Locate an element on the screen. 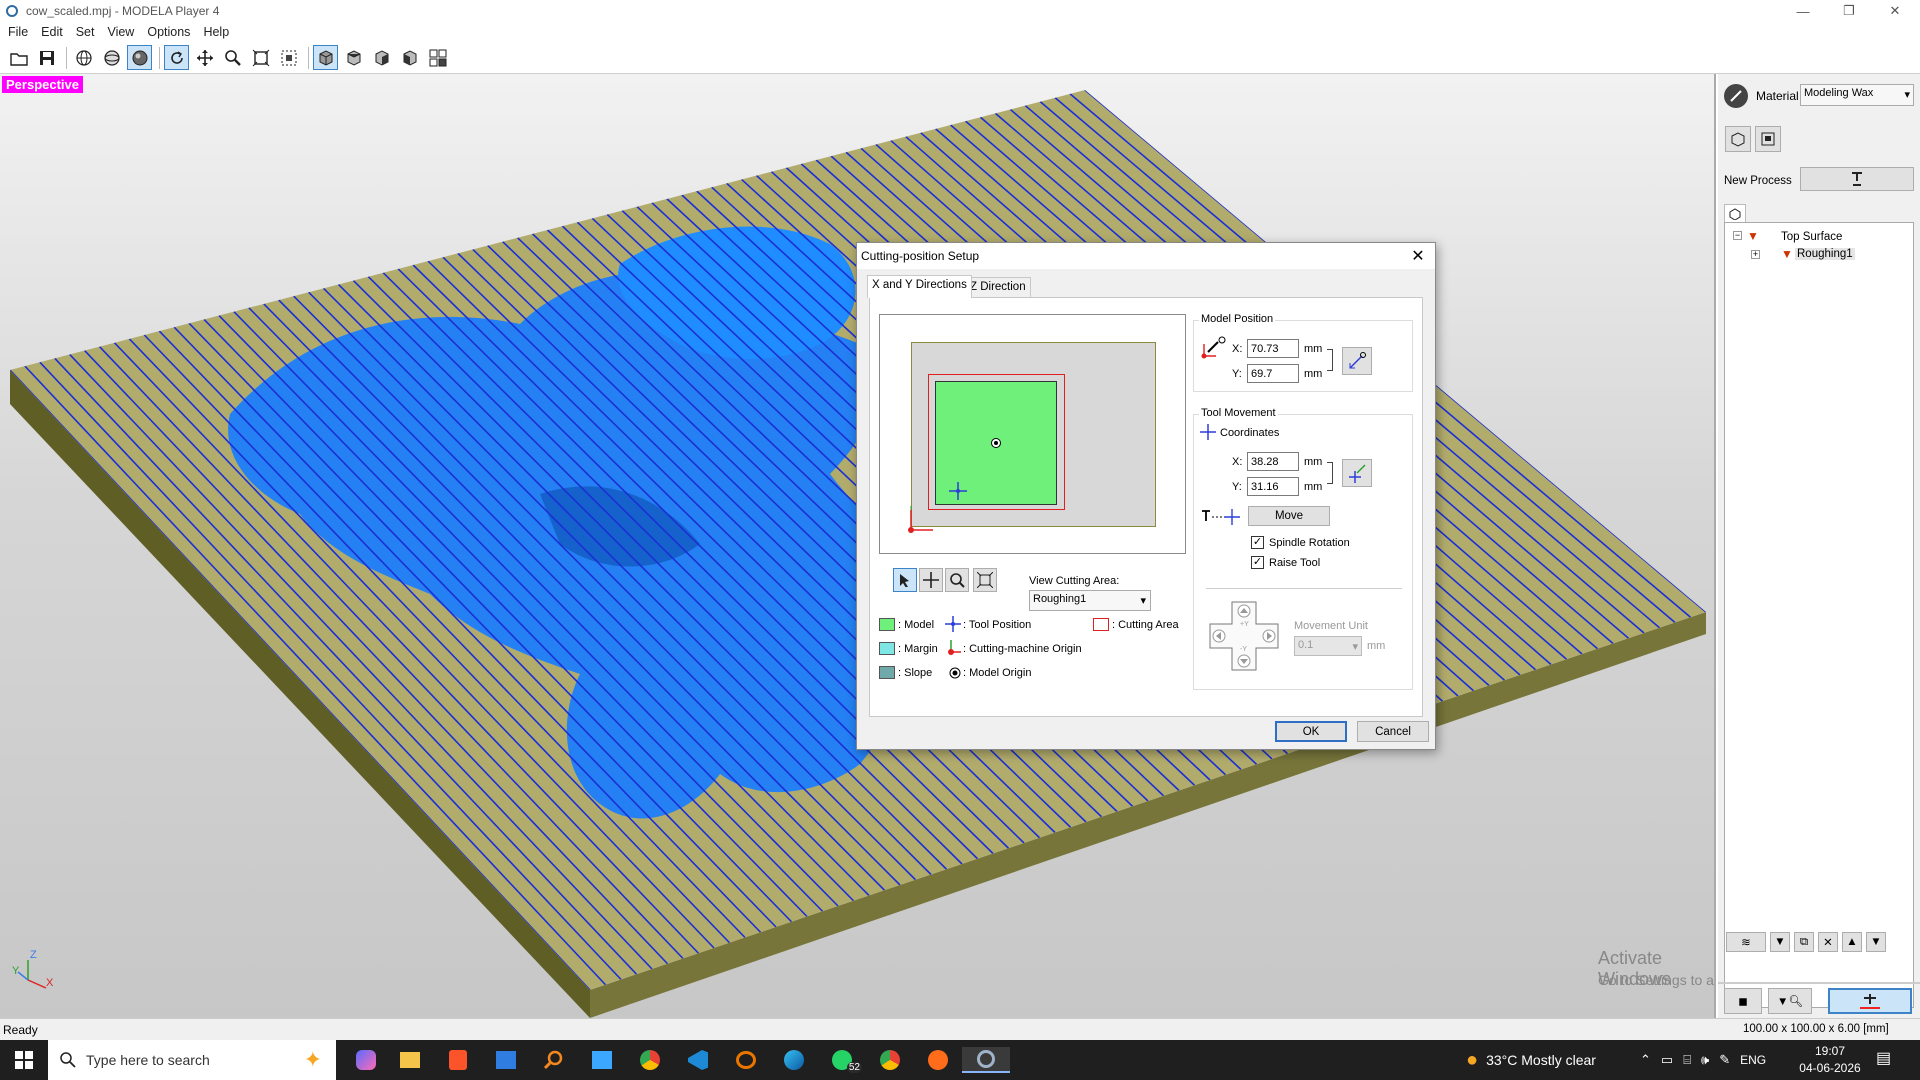  view-front-icon is located at coordinates (381, 57).